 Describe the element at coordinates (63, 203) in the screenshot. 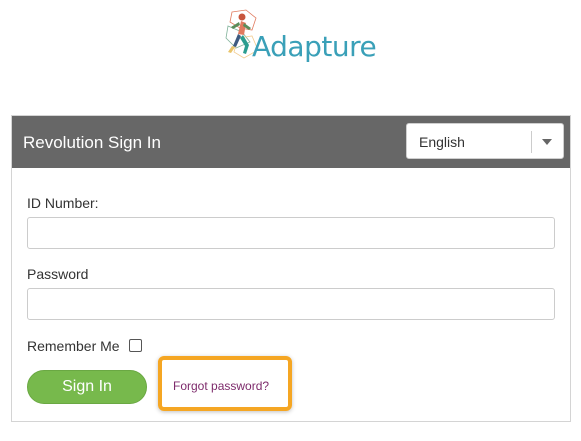

I see `id-number-label: ID Number:` at that location.